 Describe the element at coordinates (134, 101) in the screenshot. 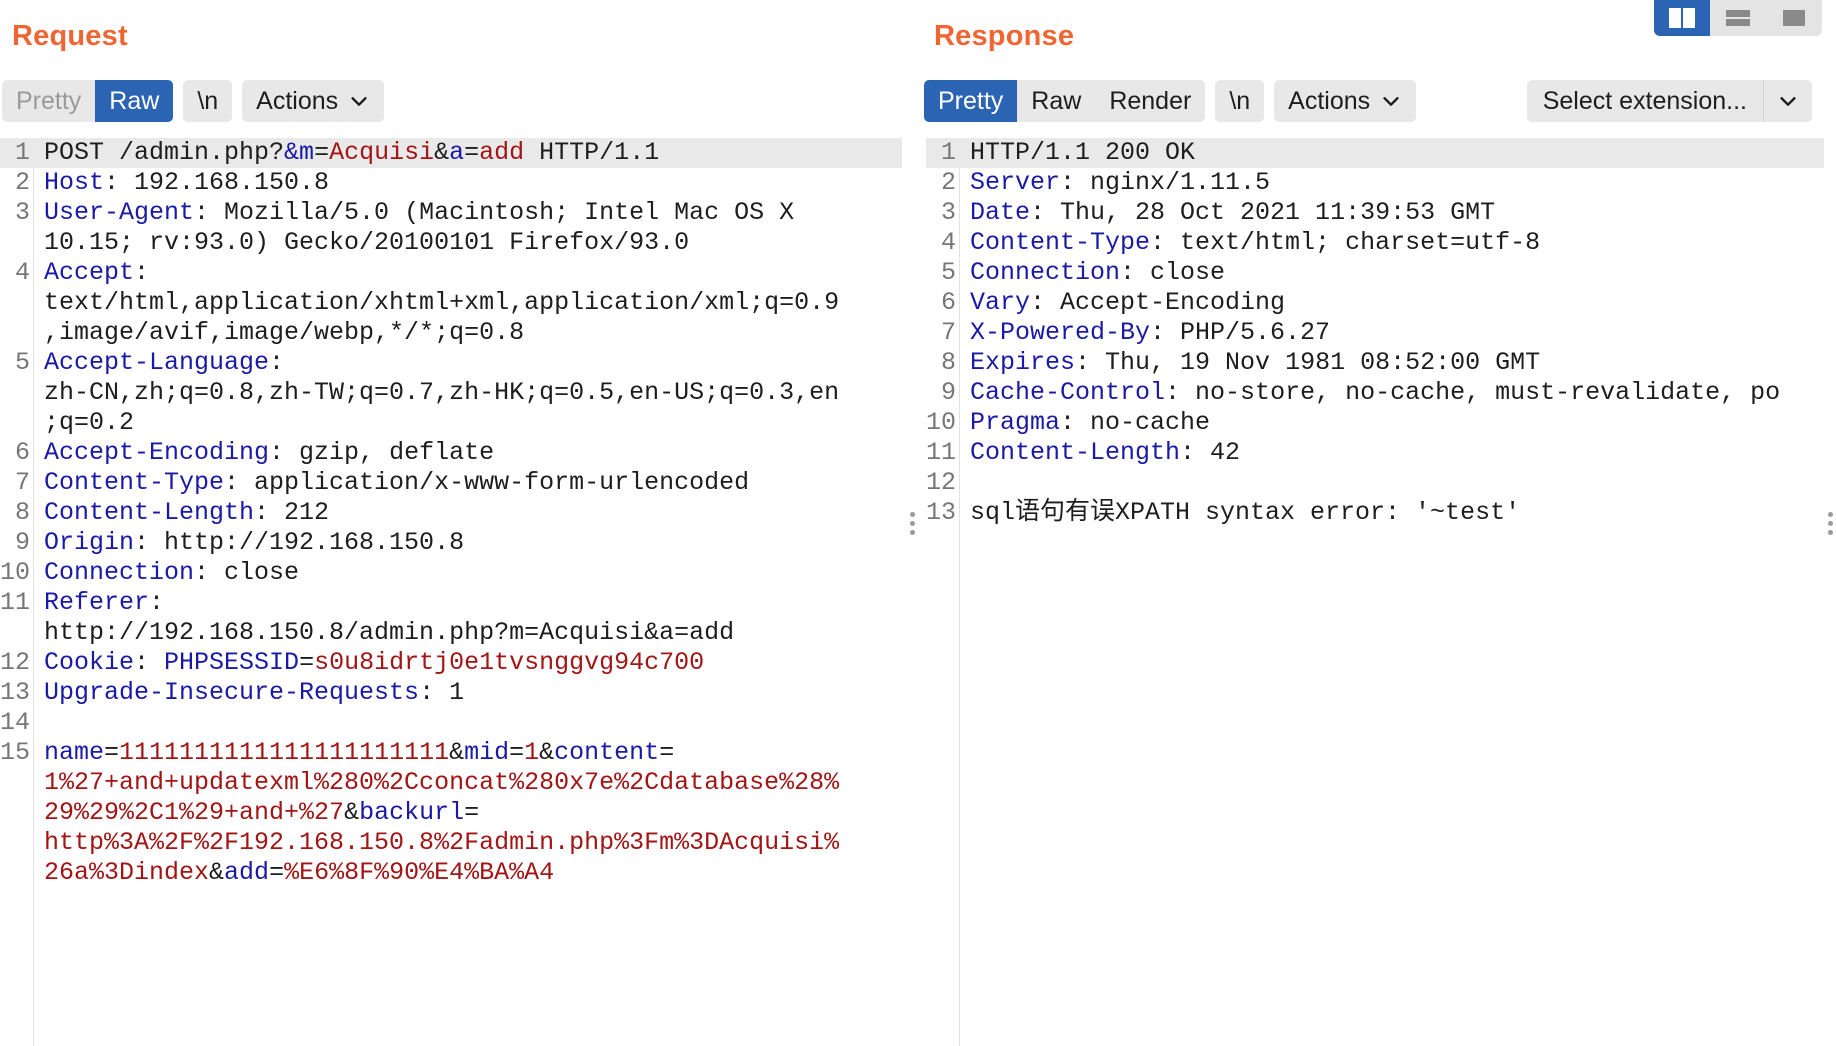

I see `request-raw-tab: Raw` at that location.